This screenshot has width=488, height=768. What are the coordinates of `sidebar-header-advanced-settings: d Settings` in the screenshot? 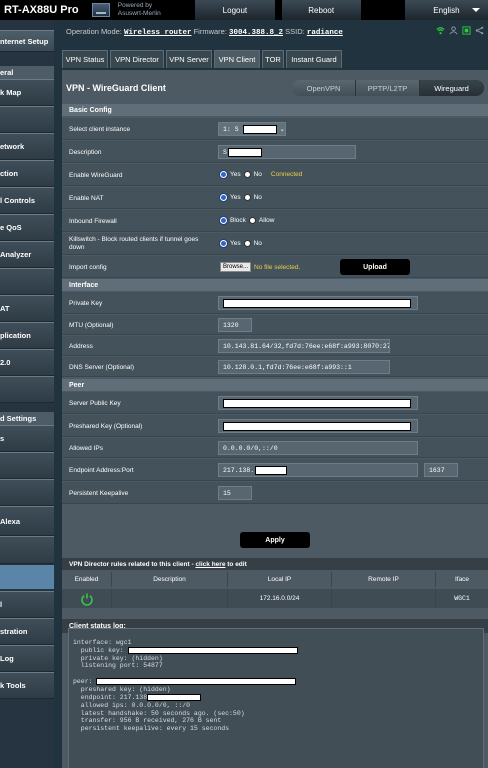 It's located at (27, 418).